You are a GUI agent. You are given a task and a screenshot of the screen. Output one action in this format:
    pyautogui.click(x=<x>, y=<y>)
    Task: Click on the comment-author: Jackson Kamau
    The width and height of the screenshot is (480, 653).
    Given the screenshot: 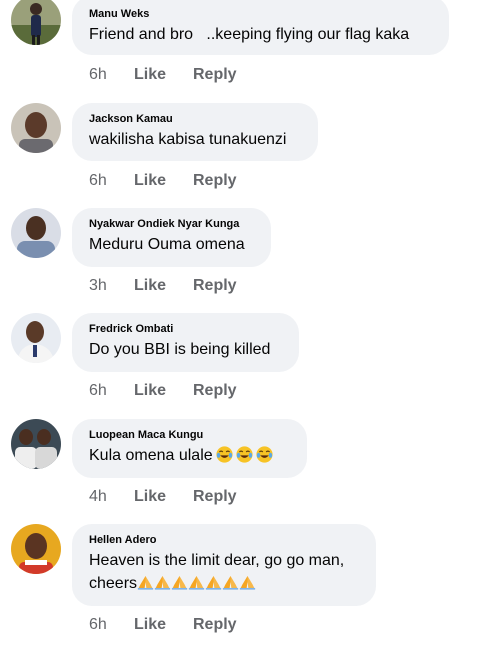 What is the action you would take?
    pyautogui.click(x=195, y=119)
    